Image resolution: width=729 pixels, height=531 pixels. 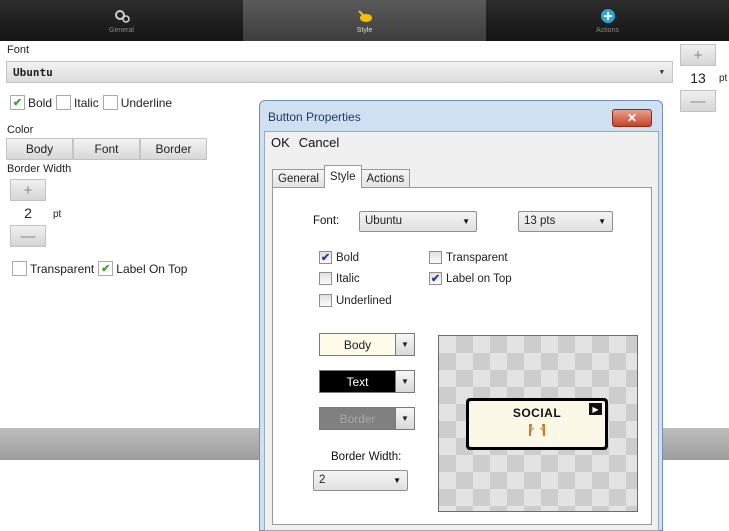 What do you see at coordinates (384, 221) in the screenshot?
I see `dialog-font-value: Ubuntu` at bounding box center [384, 221].